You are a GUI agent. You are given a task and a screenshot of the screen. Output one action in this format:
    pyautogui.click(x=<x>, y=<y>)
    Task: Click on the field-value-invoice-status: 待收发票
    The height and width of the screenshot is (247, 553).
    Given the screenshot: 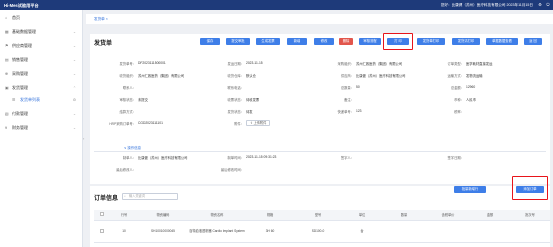 What is the action you would take?
    pyautogui.click(x=276, y=99)
    